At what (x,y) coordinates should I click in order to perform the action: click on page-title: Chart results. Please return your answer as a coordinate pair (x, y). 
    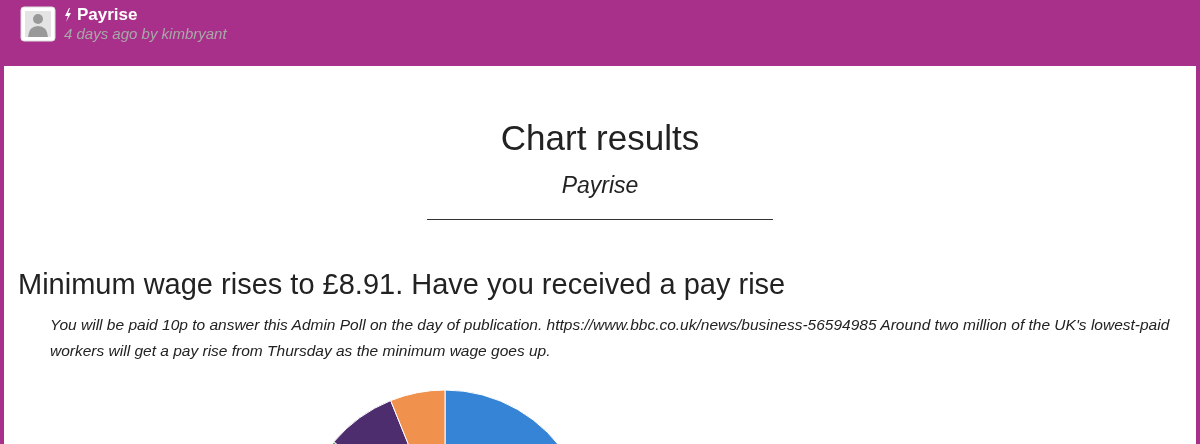
    Looking at the image, I should click on (600, 138).